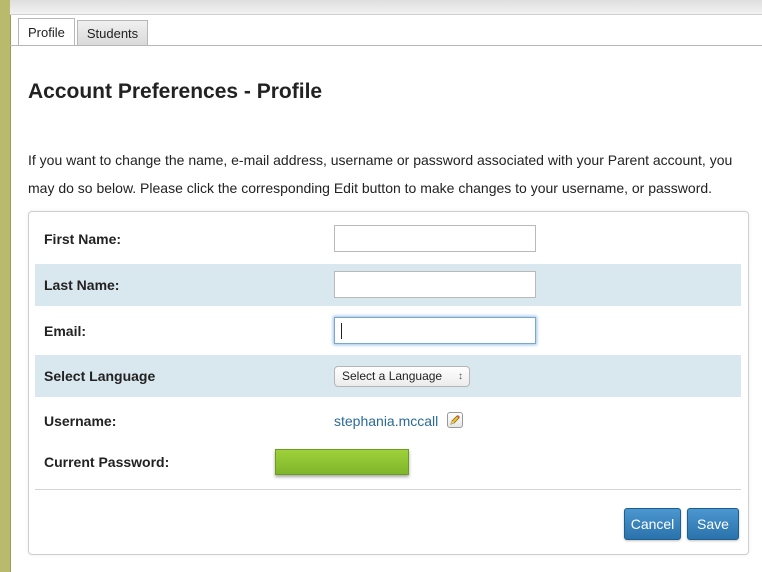 This screenshot has width=762, height=572. I want to click on tab-students: Students, so click(112, 33).